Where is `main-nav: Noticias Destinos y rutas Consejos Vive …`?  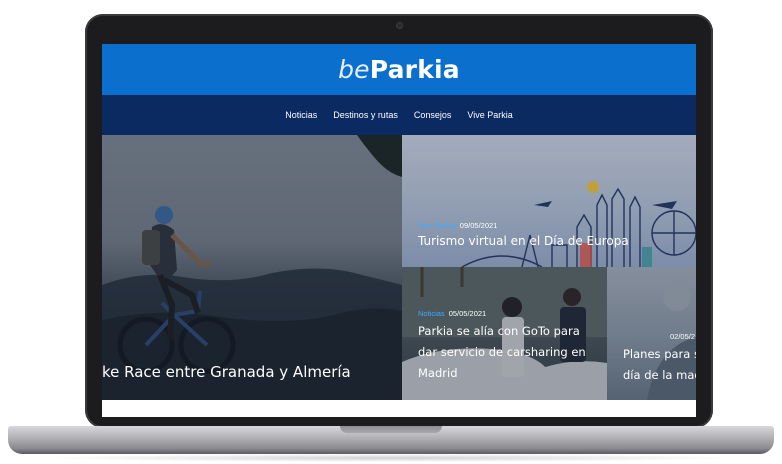 main-nav: Noticias Destinos y rutas Consejos Vive … is located at coordinates (399, 115).